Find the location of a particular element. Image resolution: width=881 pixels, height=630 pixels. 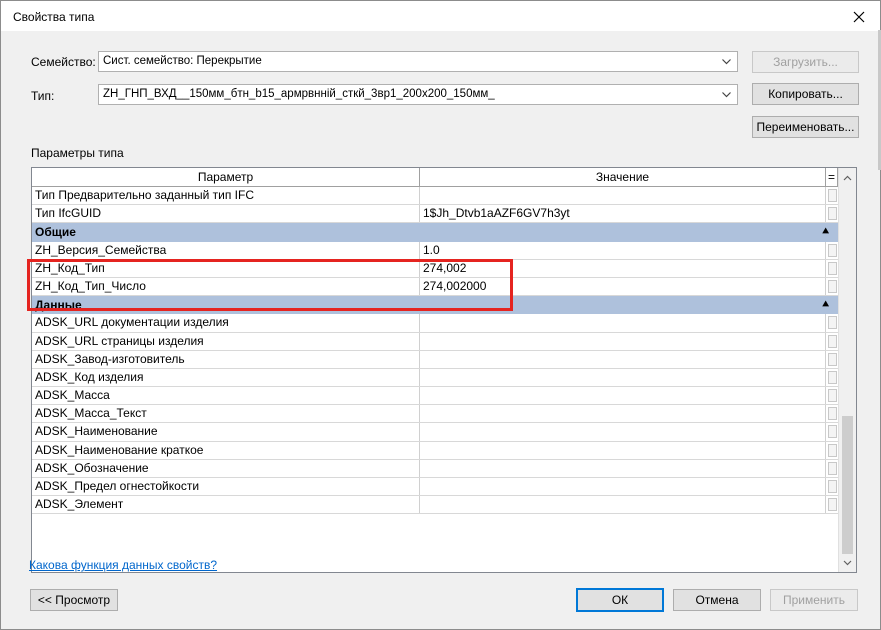

cancel-button: Отмена is located at coordinates (717, 600).